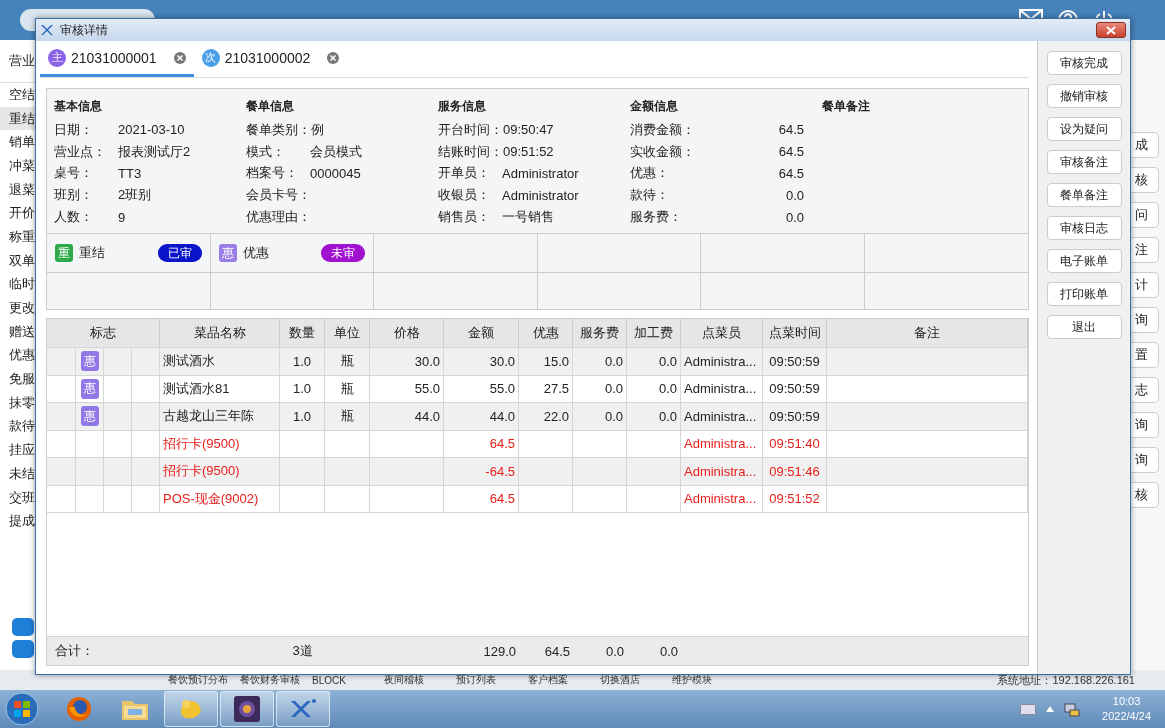 The image size is (1165, 728). I want to click on window-title: 审核详情, so click(84, 30).